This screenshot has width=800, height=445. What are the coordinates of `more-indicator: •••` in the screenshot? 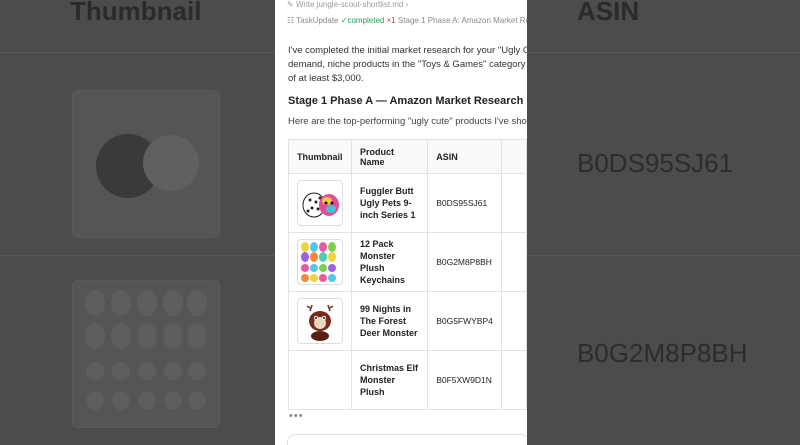 It's located at (296, 416).